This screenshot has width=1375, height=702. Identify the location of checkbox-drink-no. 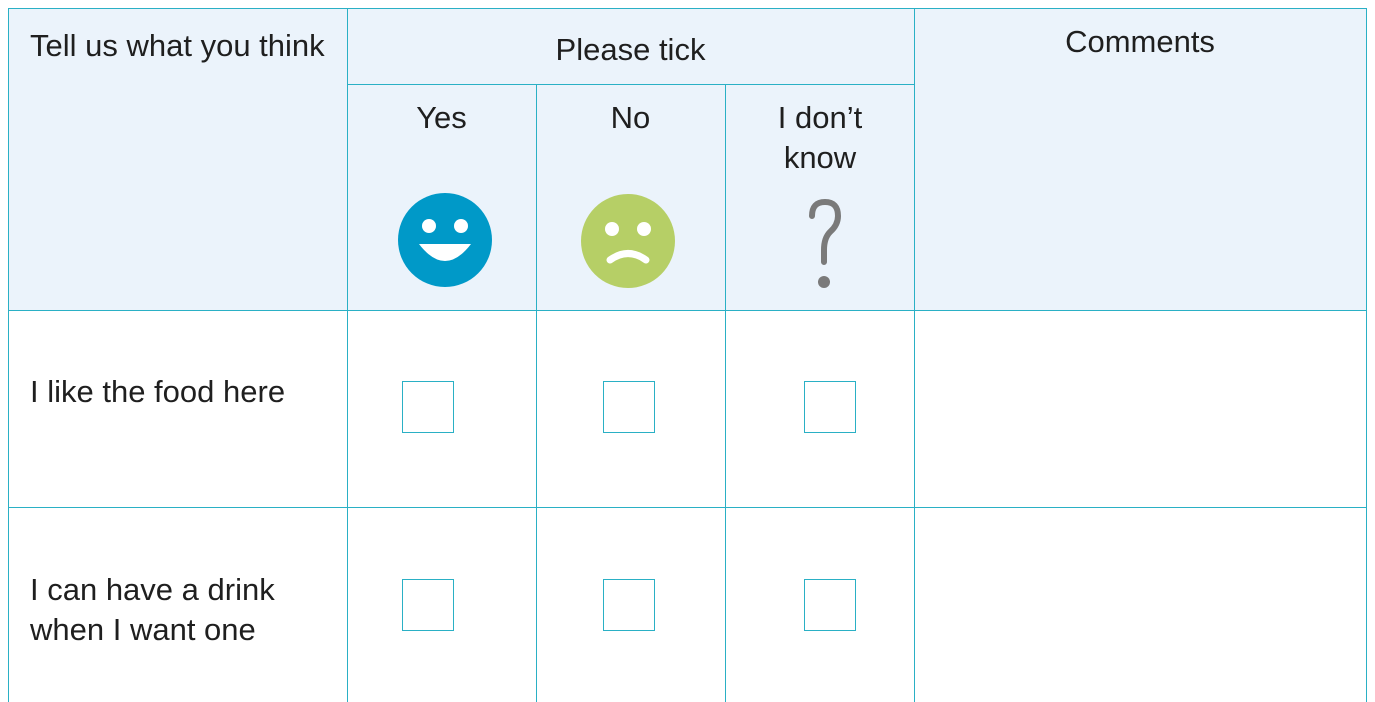
(629, 605).